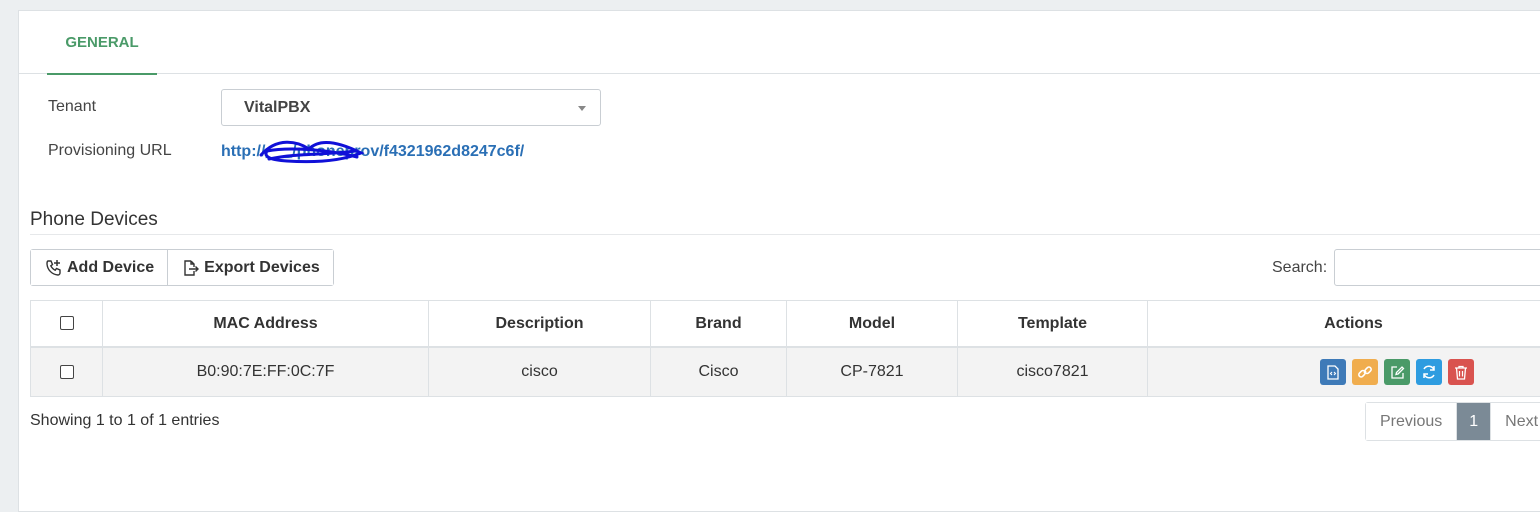  What do you see at coordinates (191, 268) in the screenshot?
I see `file-export-icon` at bounding box center [191, 268].